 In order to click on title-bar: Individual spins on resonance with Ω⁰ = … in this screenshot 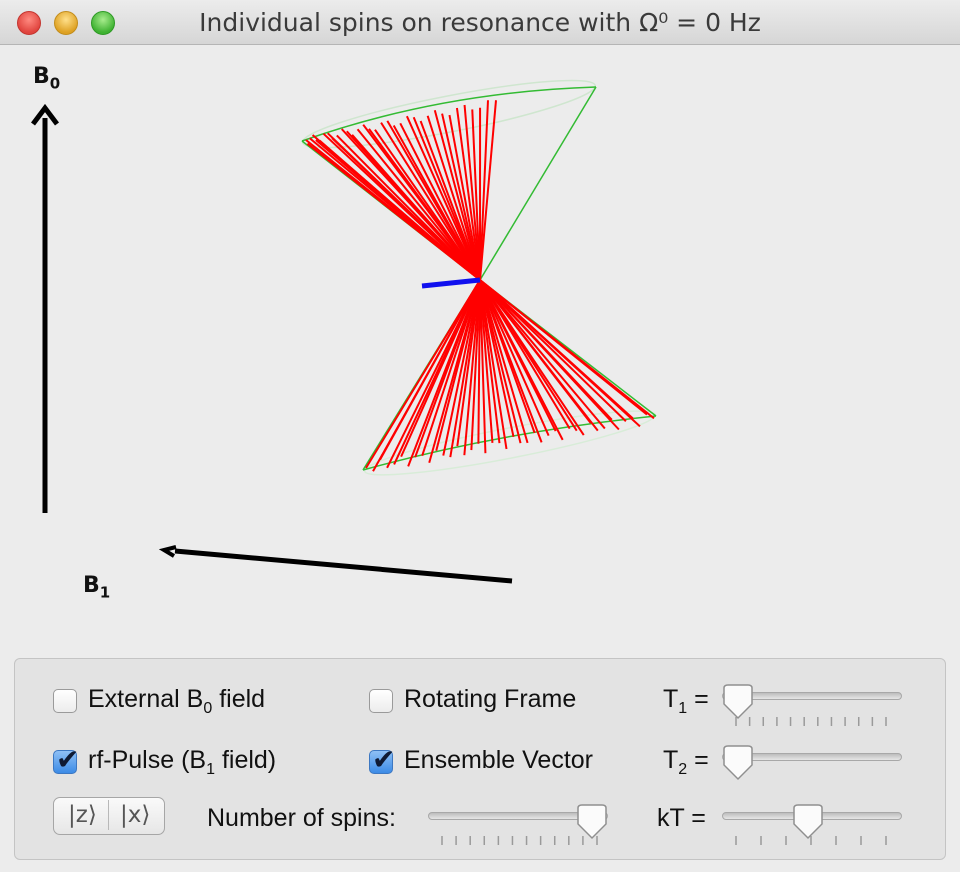, I will do `click(480, 22)`.